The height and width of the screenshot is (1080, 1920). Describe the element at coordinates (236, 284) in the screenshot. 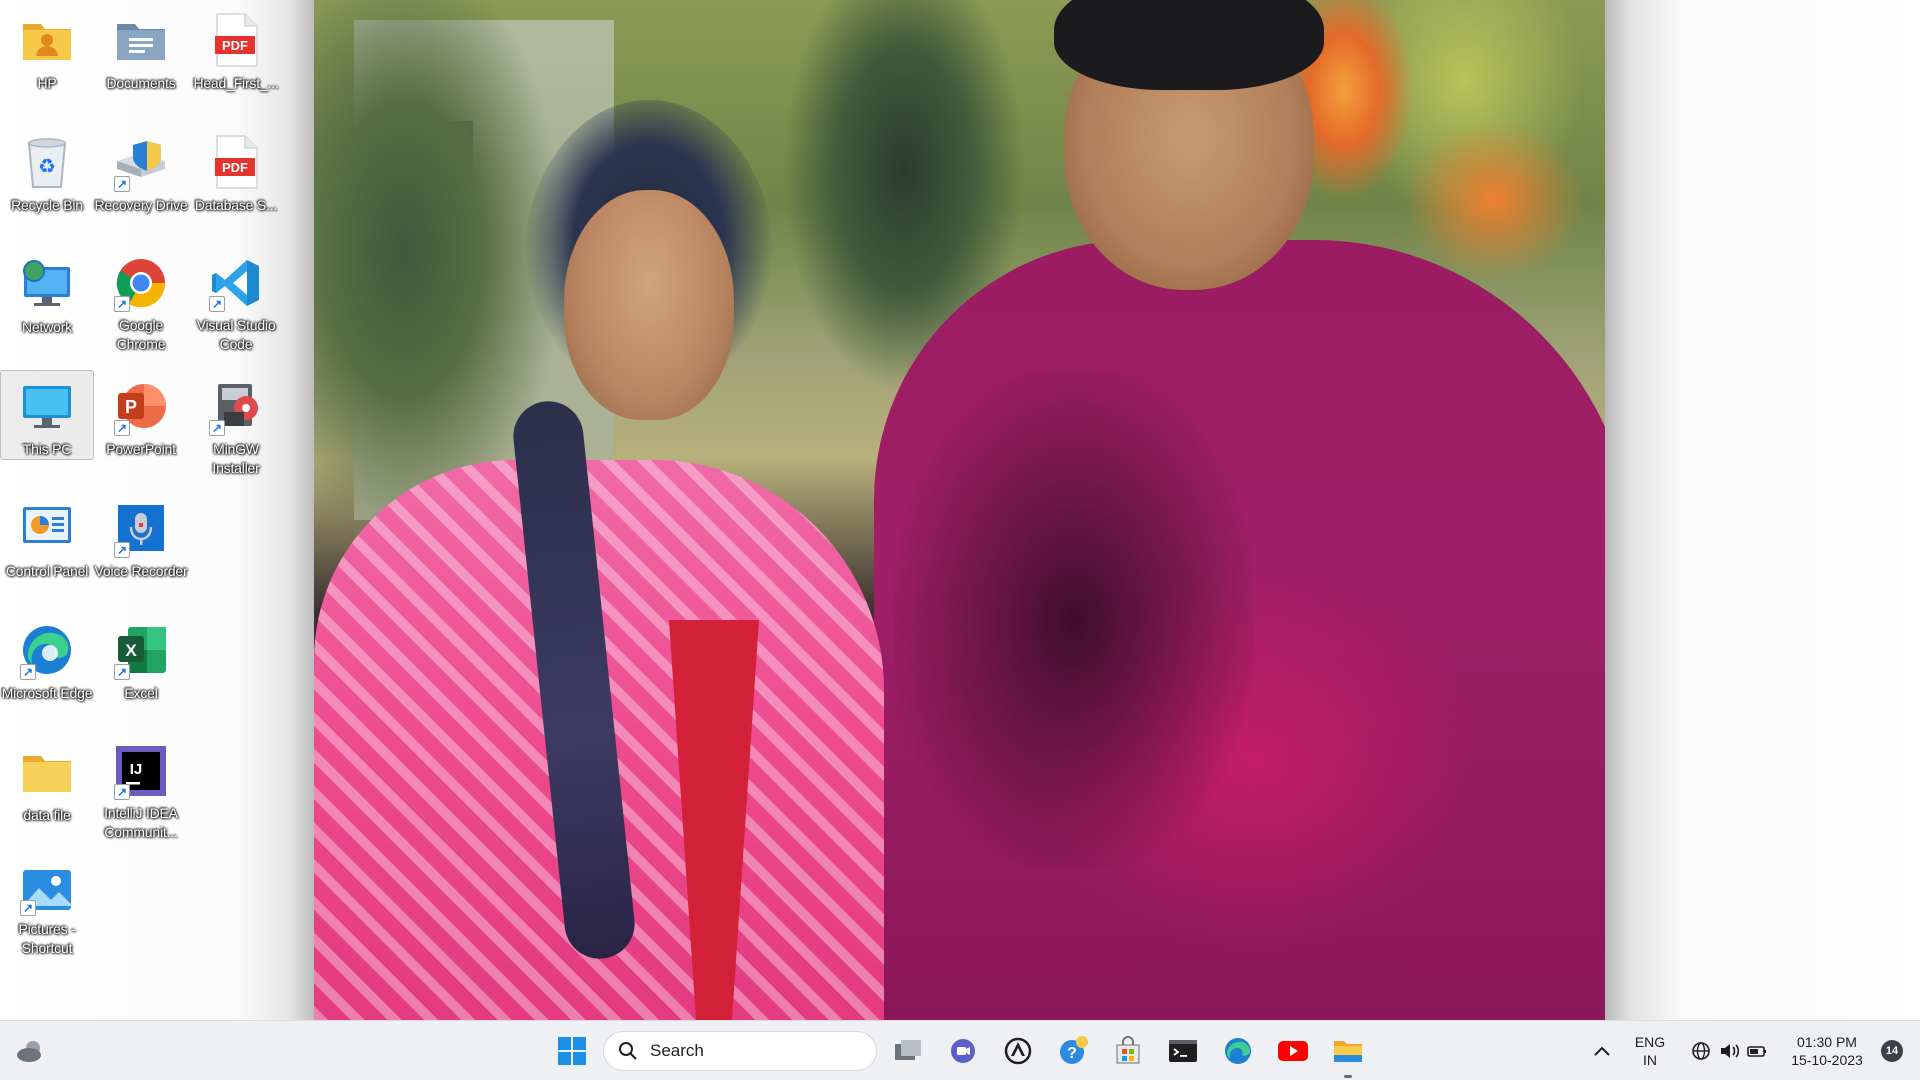

I see `vscode-icon: ↗` at that location.